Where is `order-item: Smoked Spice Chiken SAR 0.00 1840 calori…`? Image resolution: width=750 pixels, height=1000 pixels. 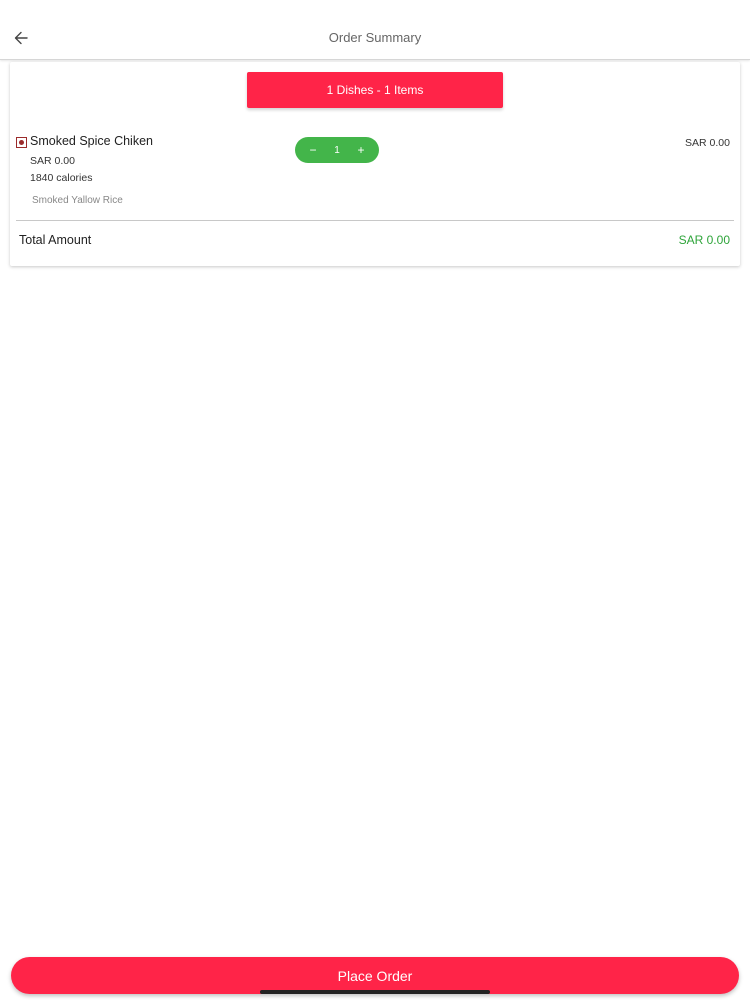
order-item: Smoked Spice Chiken SAR 0.00 1840 calori… is located at coordinates (375, 174).